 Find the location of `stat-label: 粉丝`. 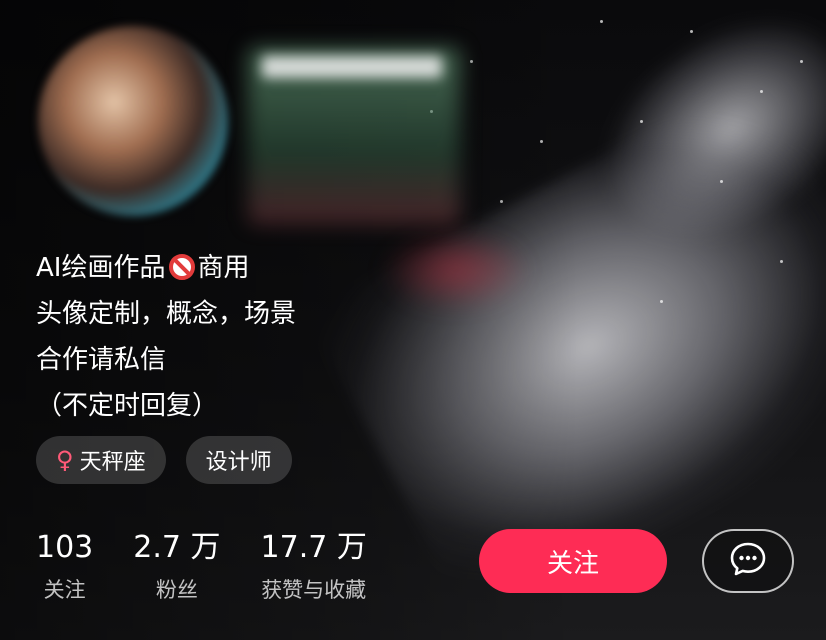

stat-label: 粉丝 is located at coordinates (176, 590).